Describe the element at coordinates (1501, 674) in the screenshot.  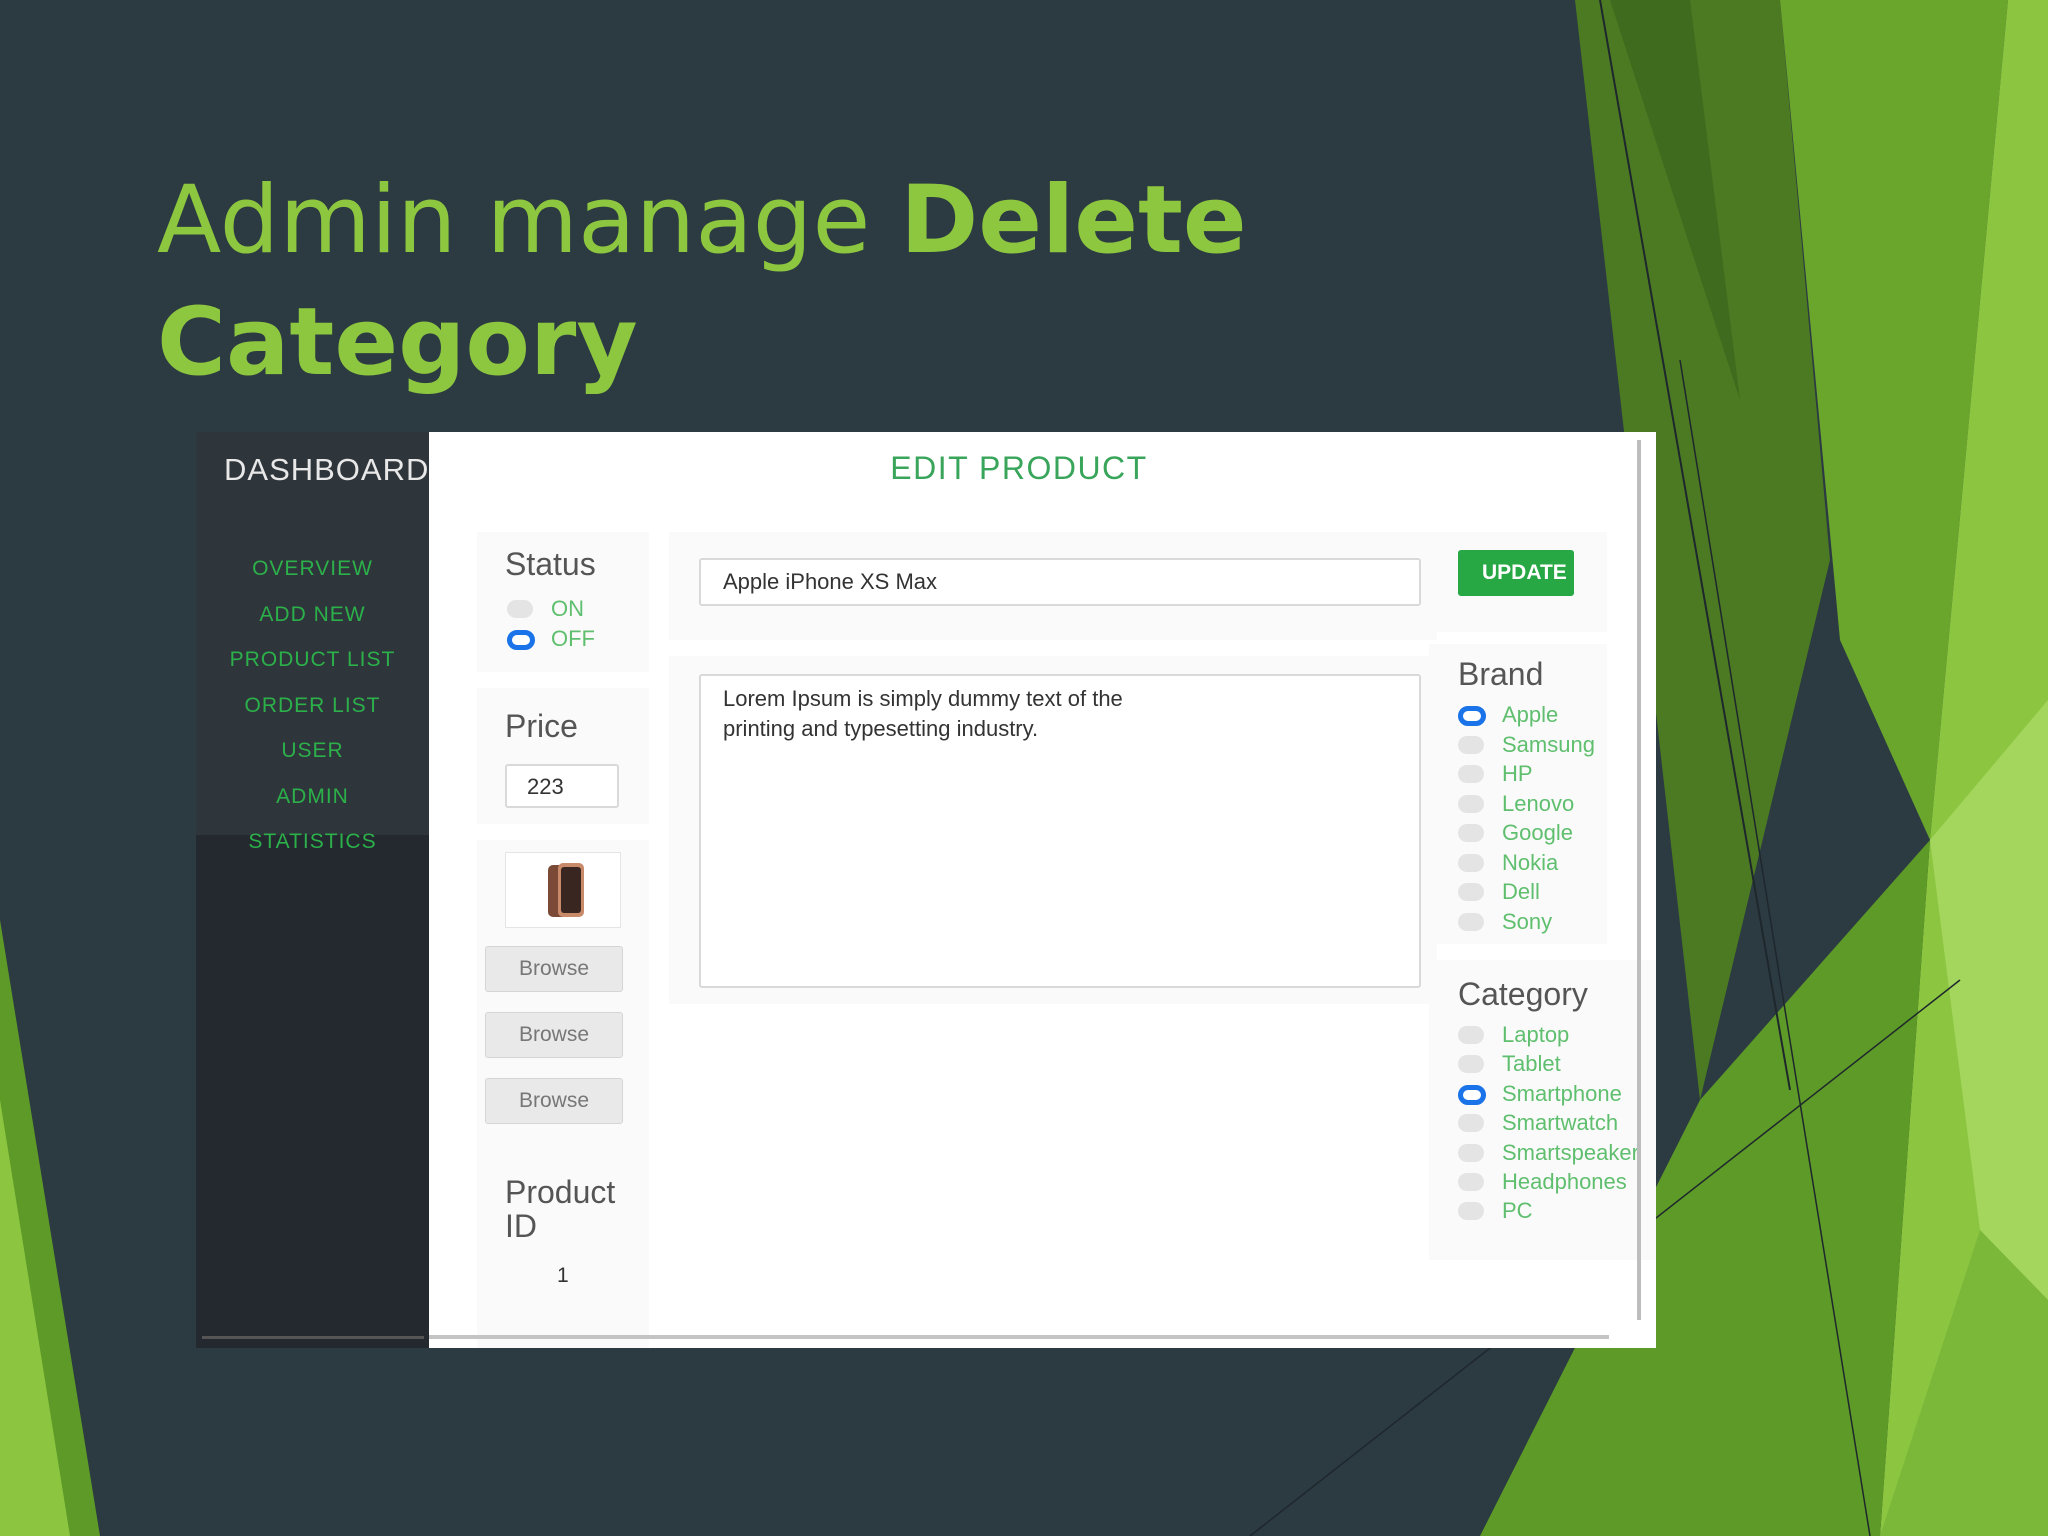
I see `brand-label: Brand` at that location.